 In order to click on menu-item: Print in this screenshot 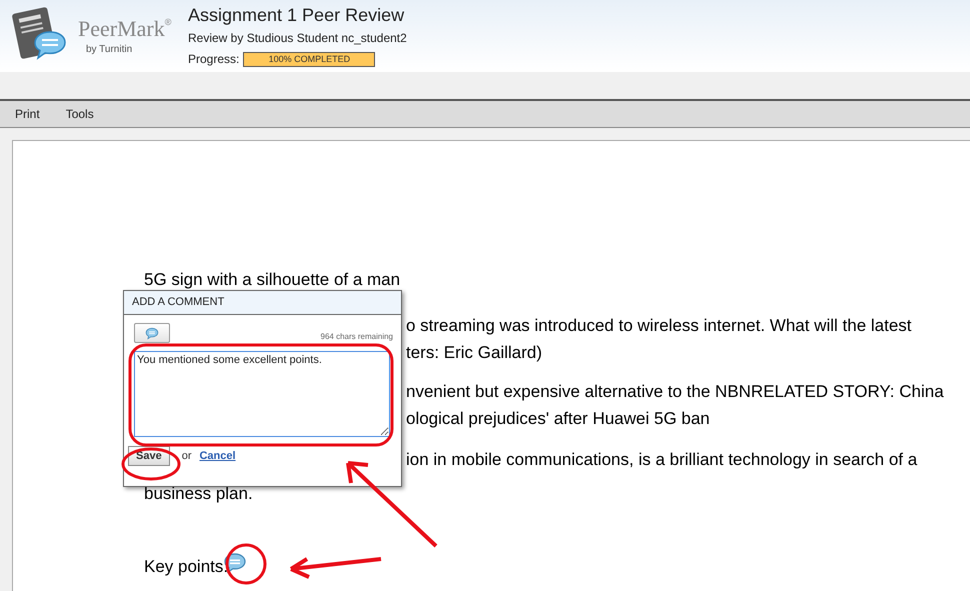, I will do `click(27, 114)`.